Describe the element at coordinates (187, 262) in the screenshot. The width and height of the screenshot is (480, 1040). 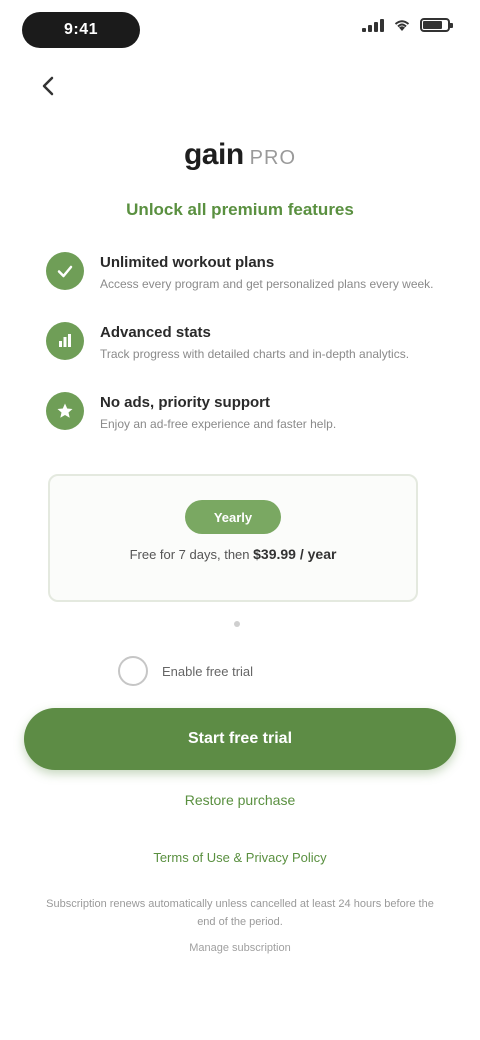
I see `feature-title: Unlimited workout plans` at that location.